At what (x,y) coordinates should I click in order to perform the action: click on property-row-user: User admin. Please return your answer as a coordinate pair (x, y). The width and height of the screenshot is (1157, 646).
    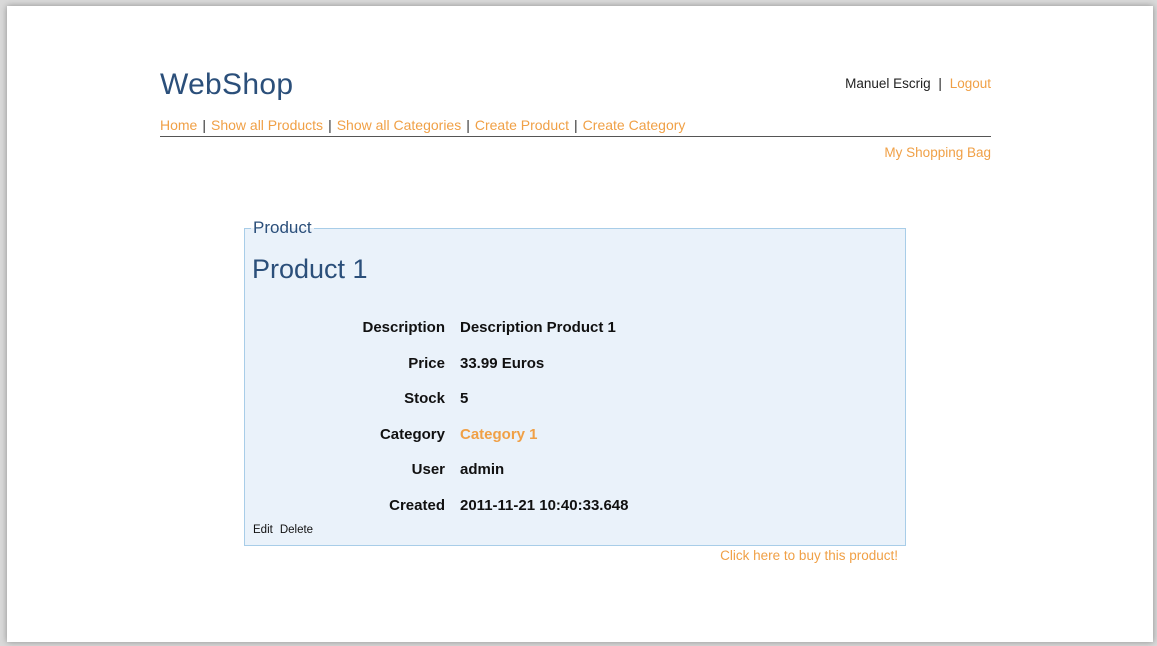
    Looking at the image, I should click on (575, 470).